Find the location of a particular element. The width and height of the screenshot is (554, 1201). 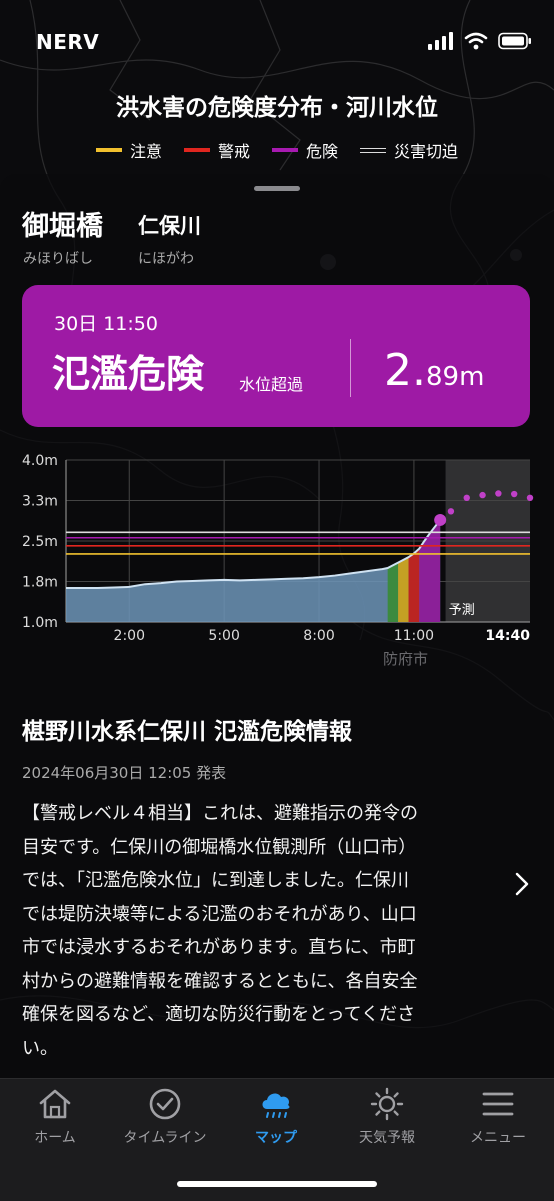

y-tick-label: 1.0m is located at coordinates (40, 623).